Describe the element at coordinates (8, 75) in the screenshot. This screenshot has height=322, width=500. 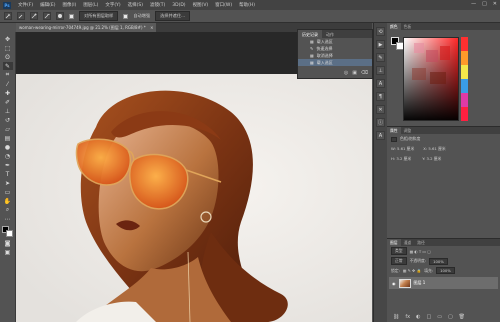
I see `crop-tool-icon: ⌗` at that location.